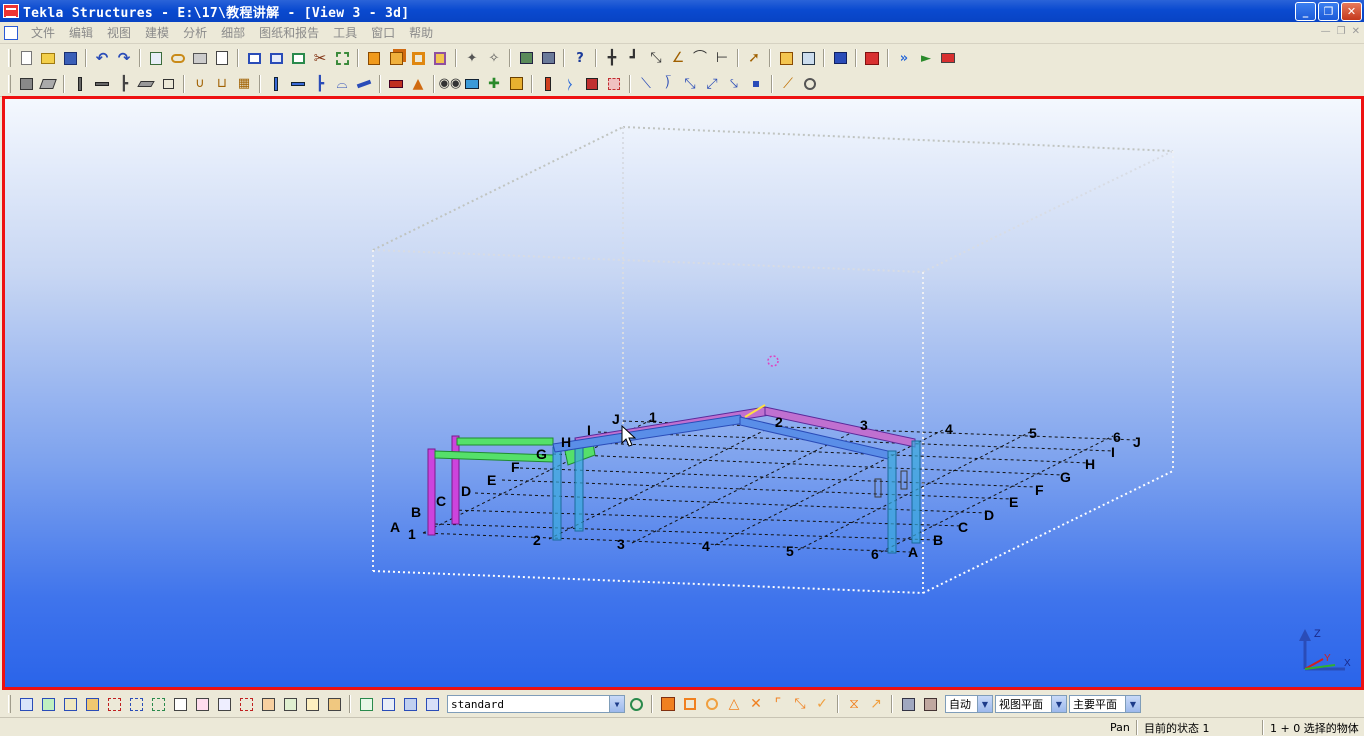 Image resolution: width=1364 pixels, height=736 pixels. Describe the element at coordinates (48, 84) in the screenshot. I see `eraser-icon` at that location.